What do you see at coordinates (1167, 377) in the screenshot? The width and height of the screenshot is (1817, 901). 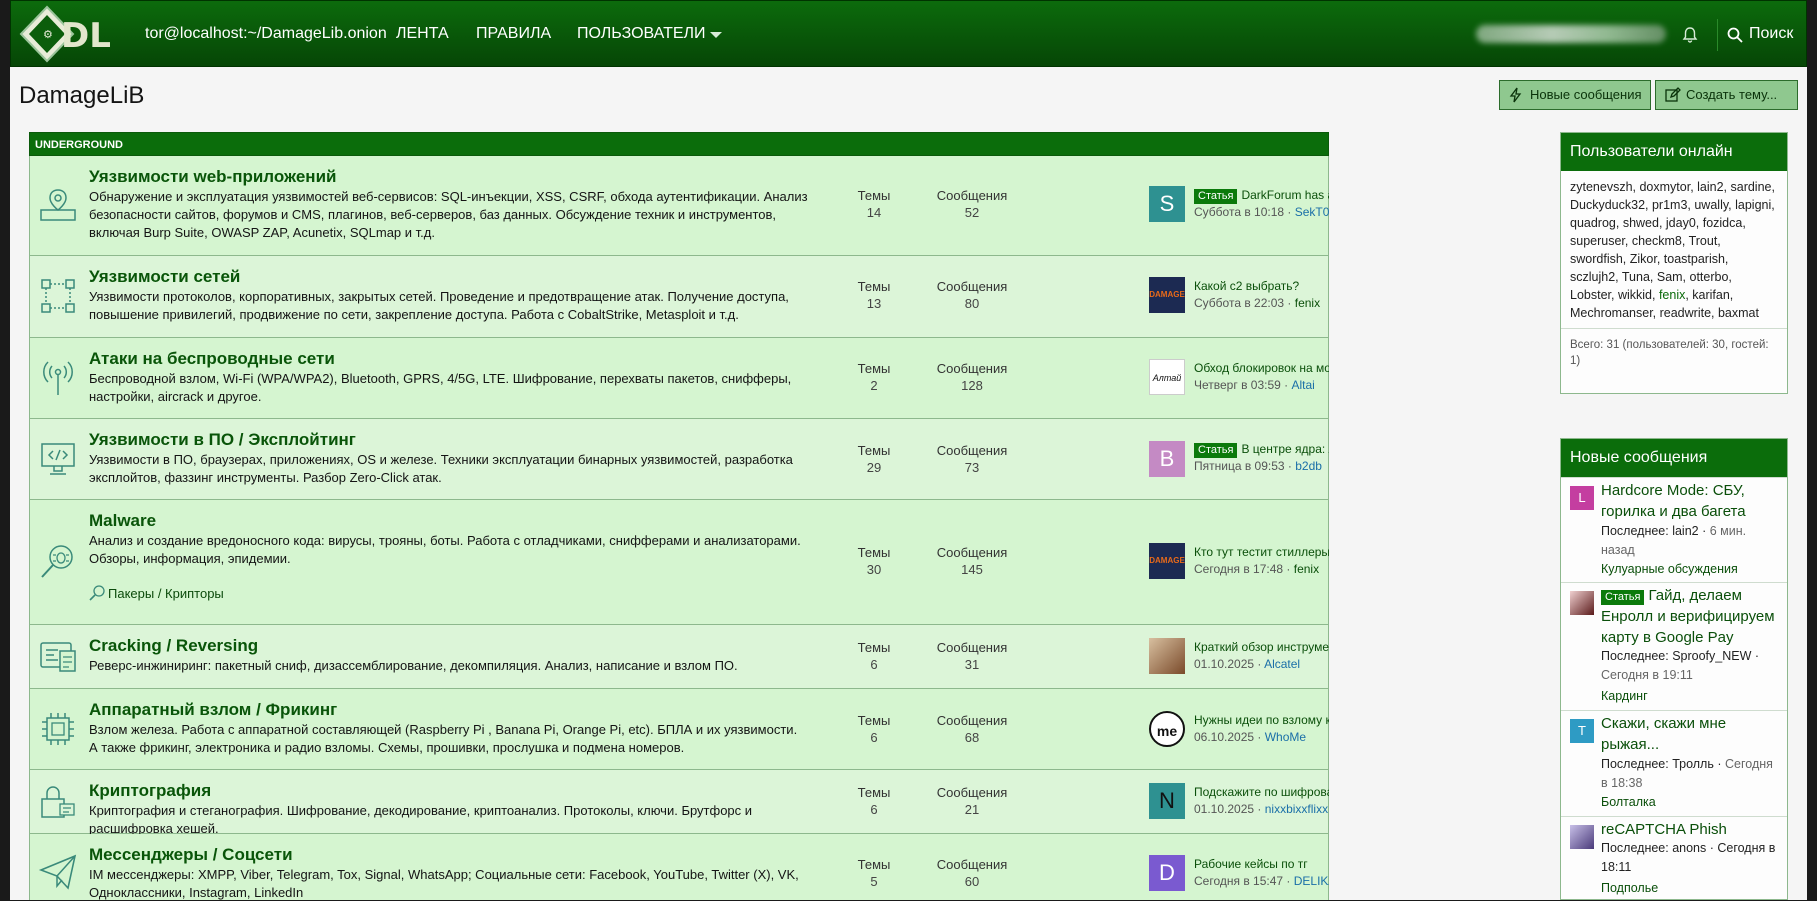 I see `avatar: Алтай` at bounding box center [1167, 377].